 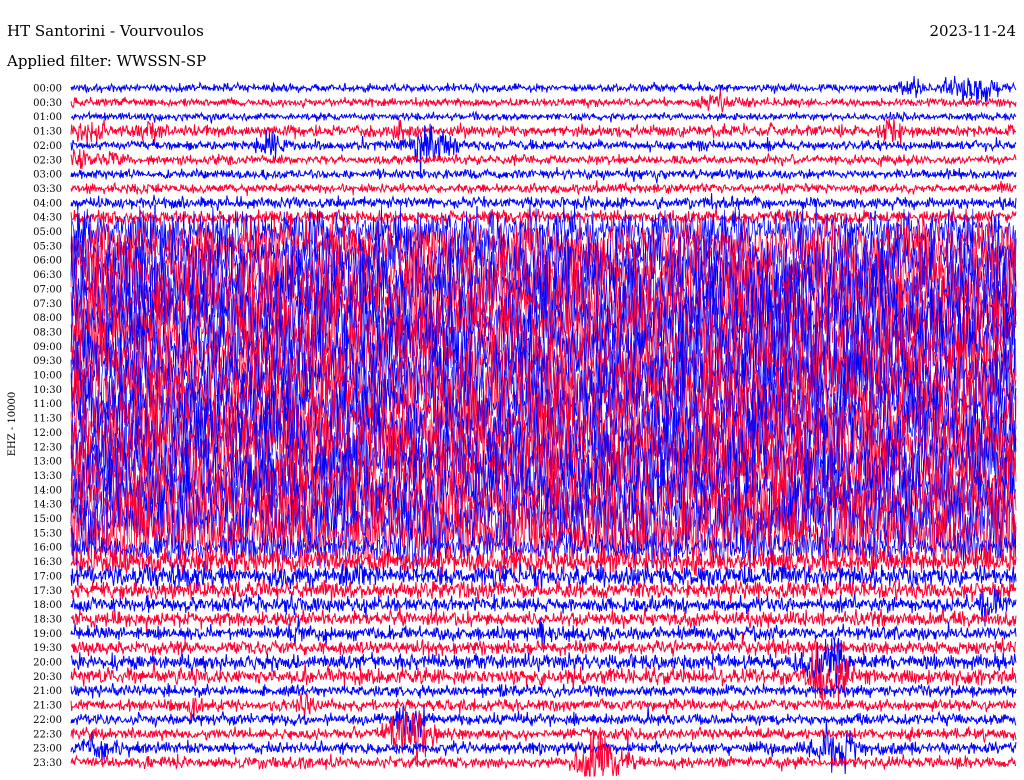 I want to click on tick-label: 11:00, so click(x=47, y=404).